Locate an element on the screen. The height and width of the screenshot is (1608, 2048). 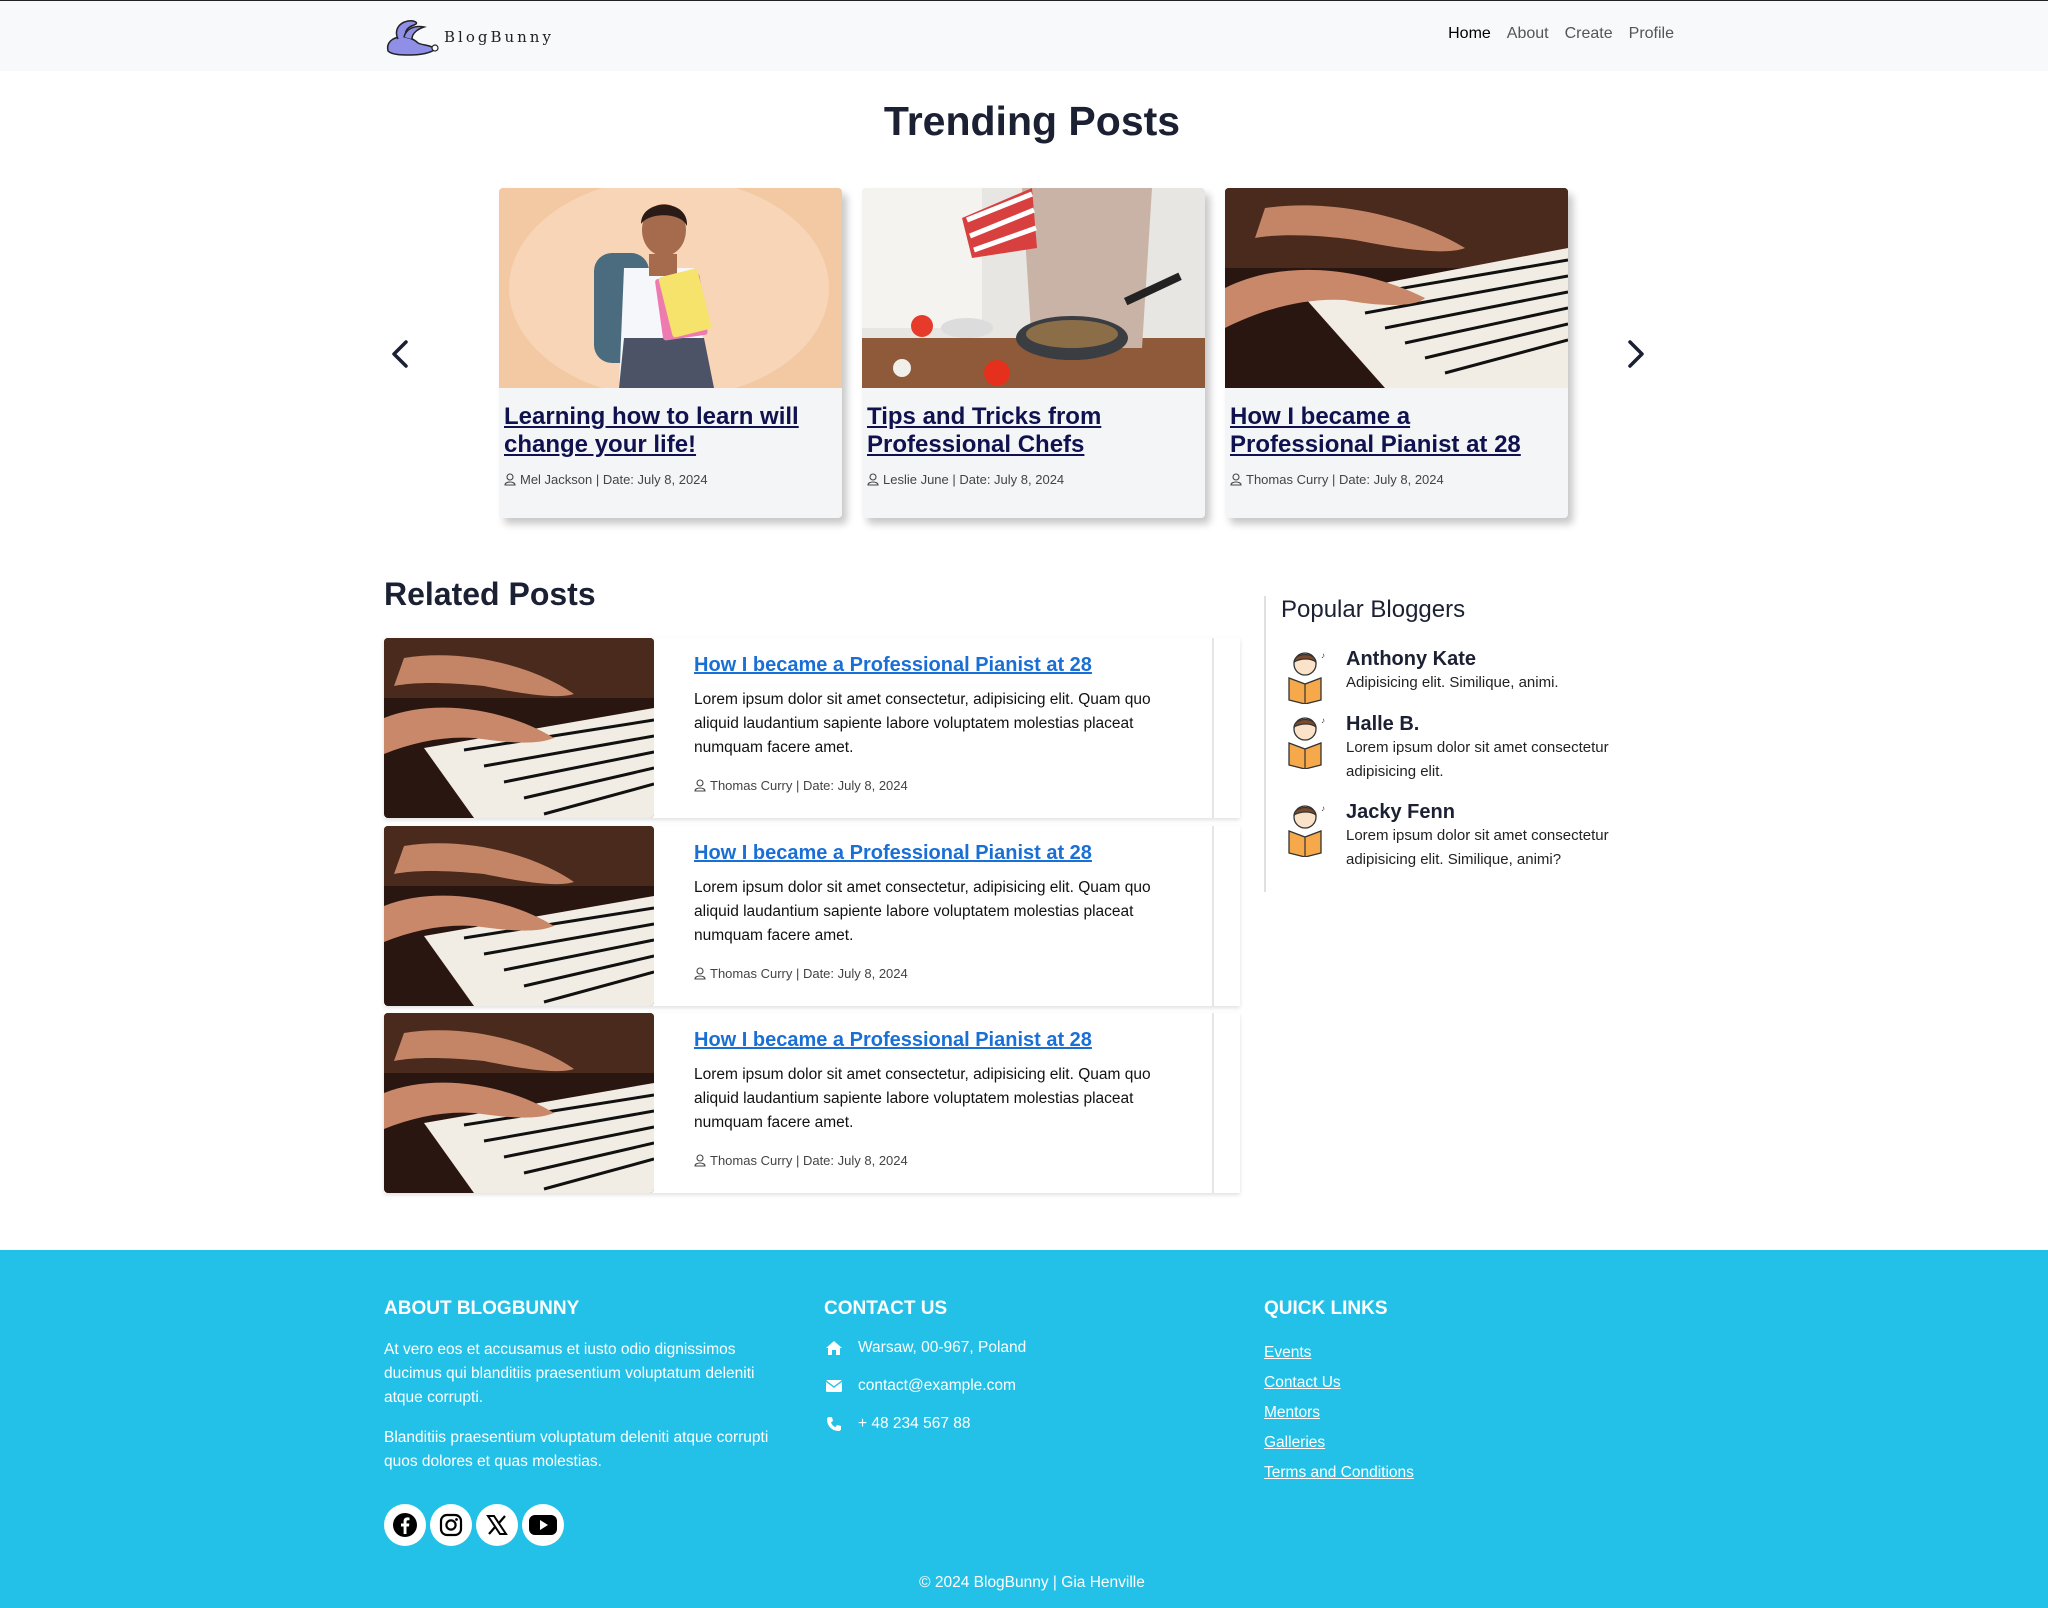
facebook-icon is located at coordinates (405, 1525).